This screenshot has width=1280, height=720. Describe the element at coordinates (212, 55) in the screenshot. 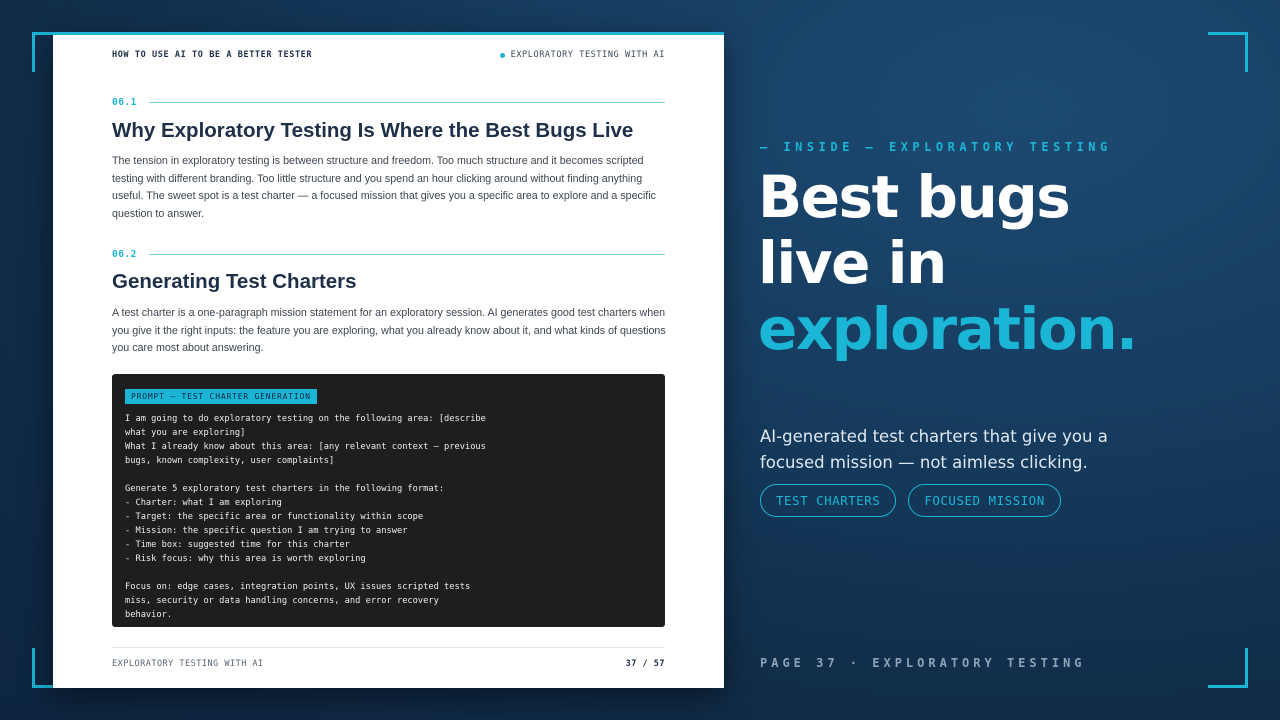

I see `book-title: HOW TO USE AI TO BE A BETTER TESTER` at that location.